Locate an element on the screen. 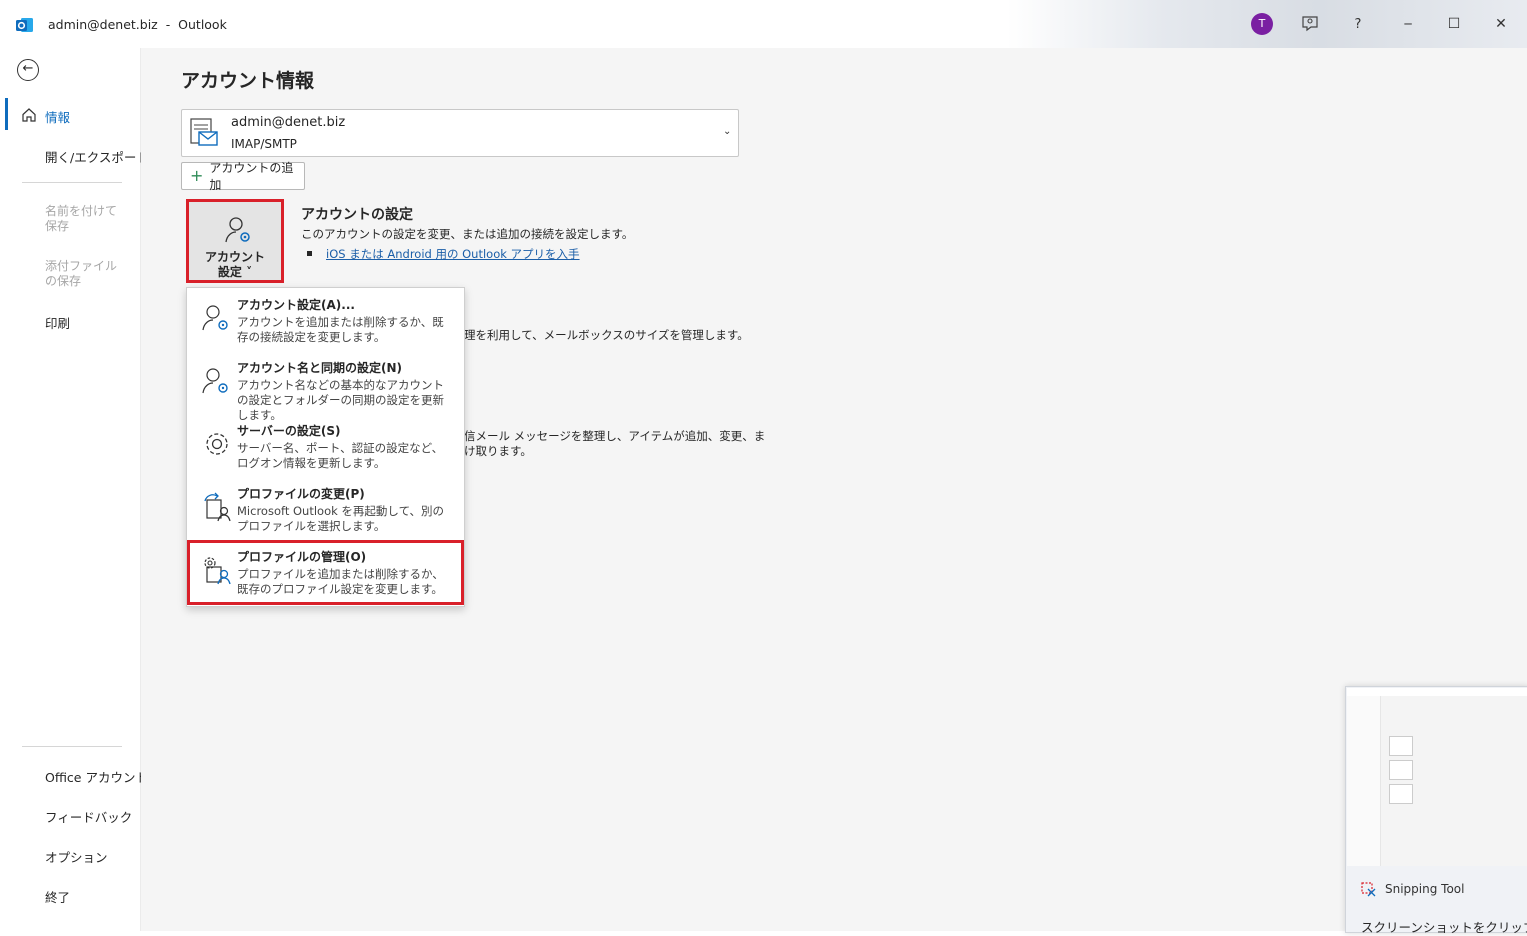 This screenshot has width=1527, height=936. back-button: ← is located at coordinates (28, 70).